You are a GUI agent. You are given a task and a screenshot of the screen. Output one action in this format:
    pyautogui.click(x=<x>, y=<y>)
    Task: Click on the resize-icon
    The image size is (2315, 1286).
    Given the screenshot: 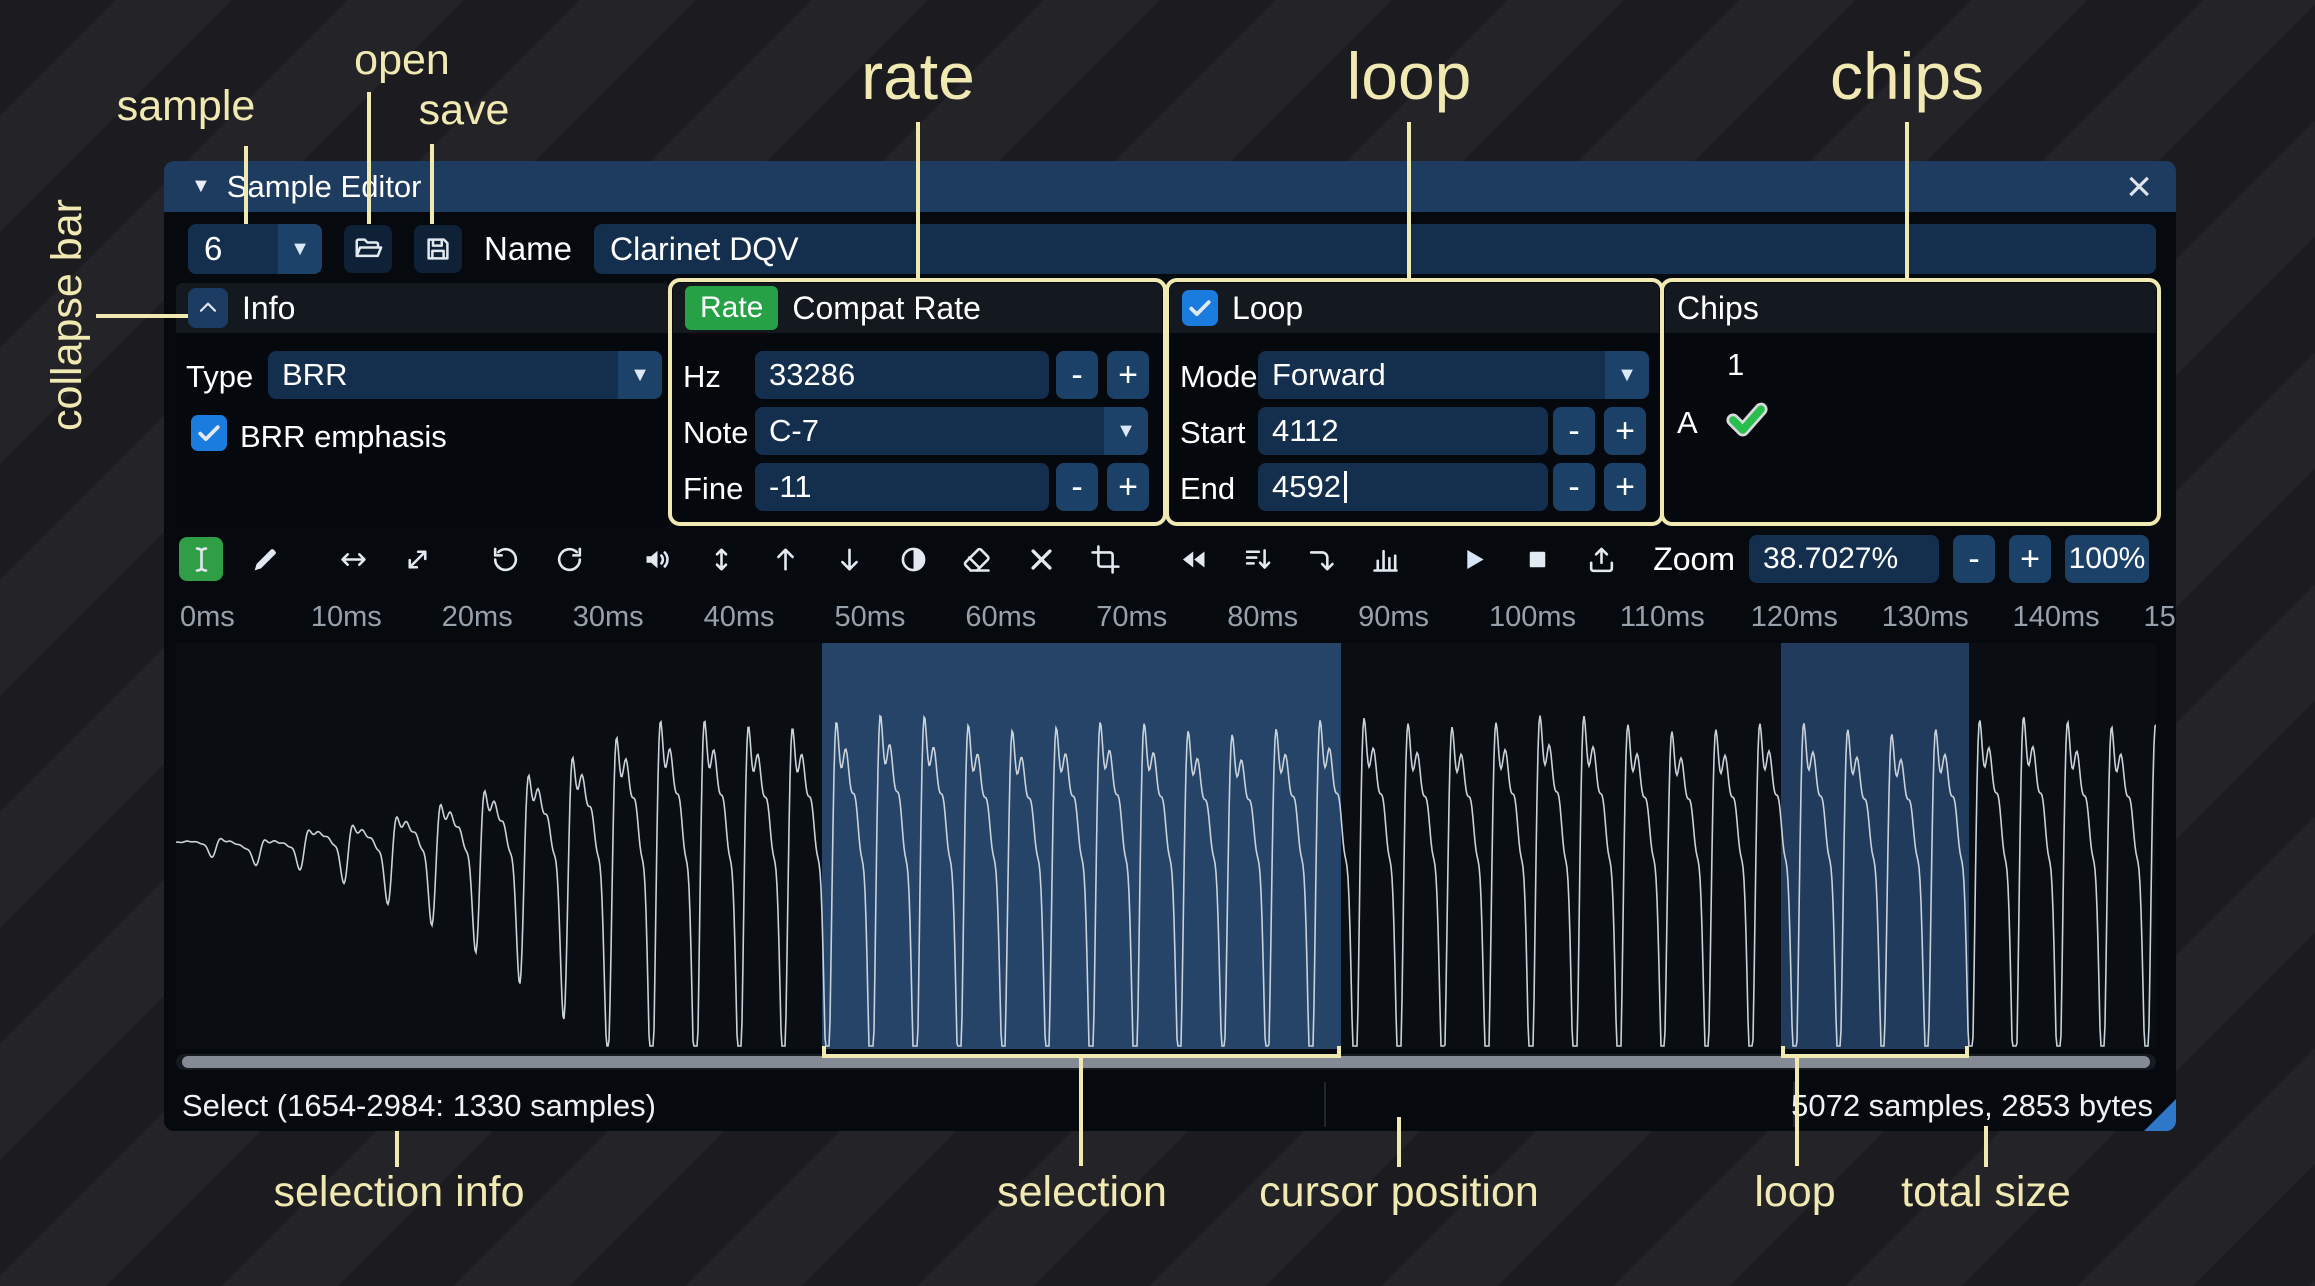 What is the action you would take?
    pyautogui.click(x=353, y=559)
    